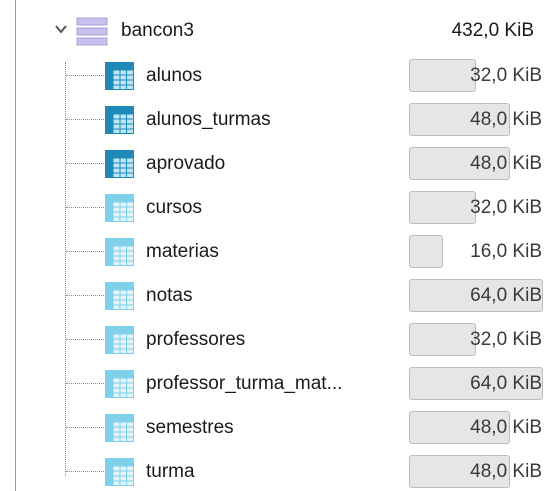  Describe the element at coordinates (273, 120) in the screenshot. I see `table-row: alunos_turmas 48,0 KiB` at that location.